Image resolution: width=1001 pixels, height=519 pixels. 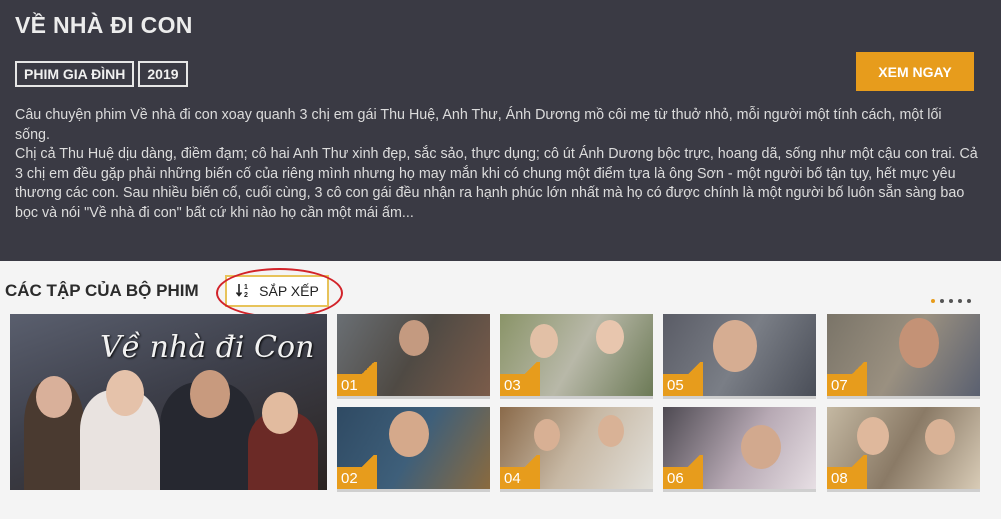 I want to click on movie-tags: PHIM GIA ĐÌNH 2019, so click(x=101, y=74).